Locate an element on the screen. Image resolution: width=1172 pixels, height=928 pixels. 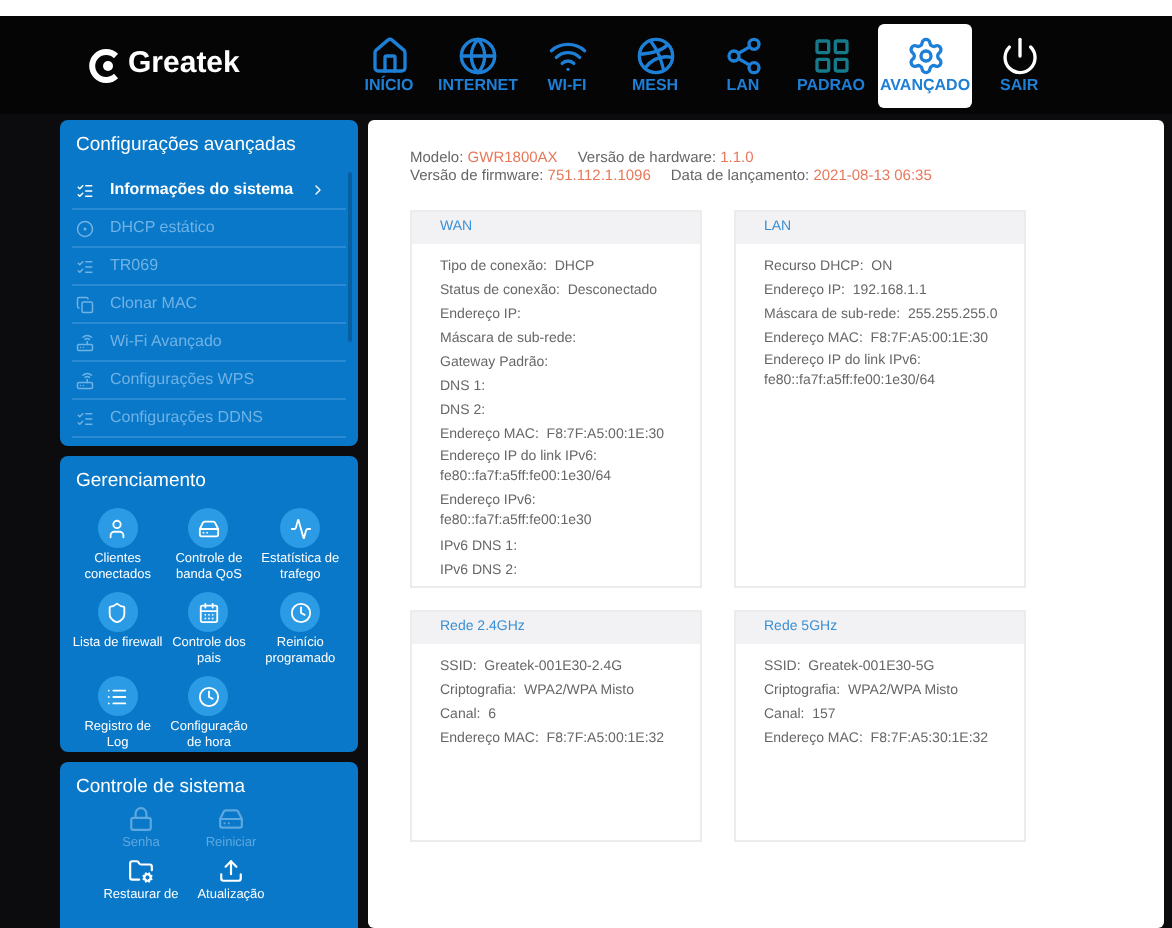
nav-tab: INÍCIO is located at coordinates (389, 65).